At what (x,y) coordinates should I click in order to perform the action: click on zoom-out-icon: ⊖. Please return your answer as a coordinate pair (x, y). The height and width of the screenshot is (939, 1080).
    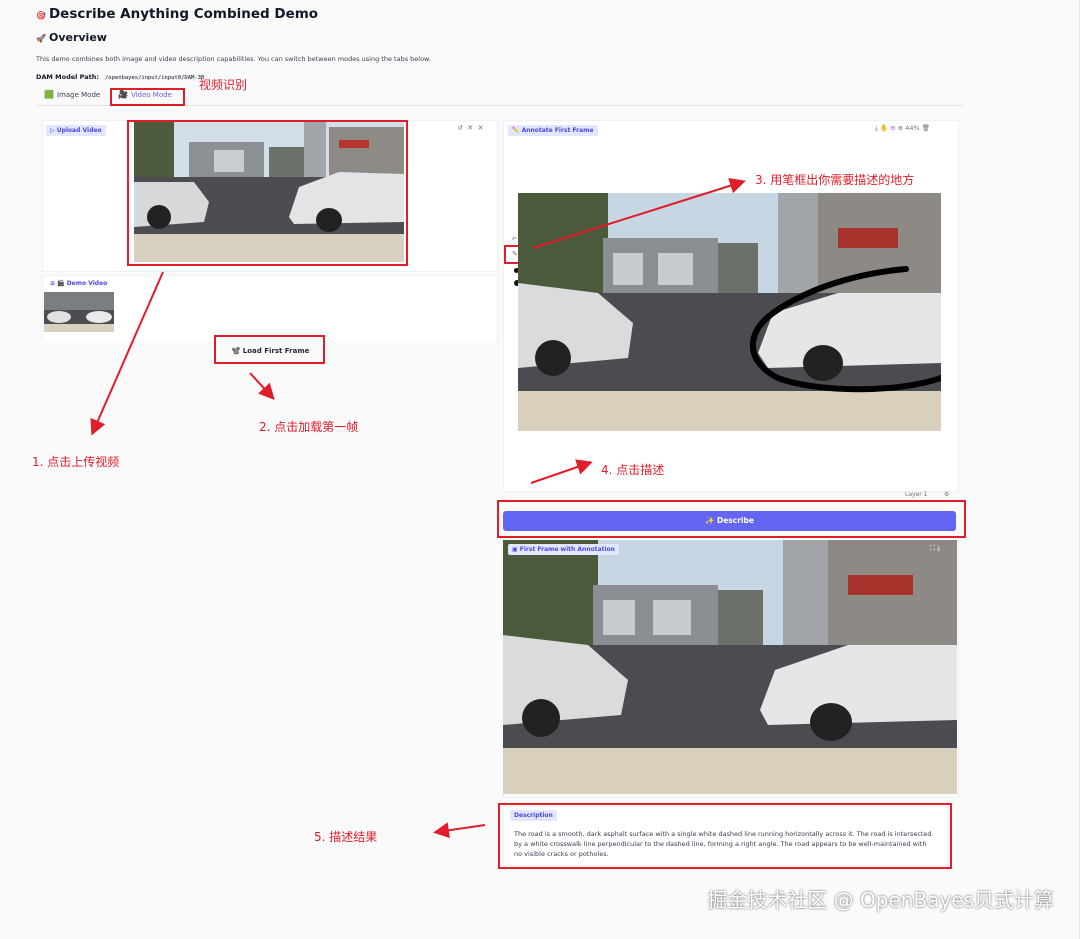
    Looking at the image, I should click on (892, 128).